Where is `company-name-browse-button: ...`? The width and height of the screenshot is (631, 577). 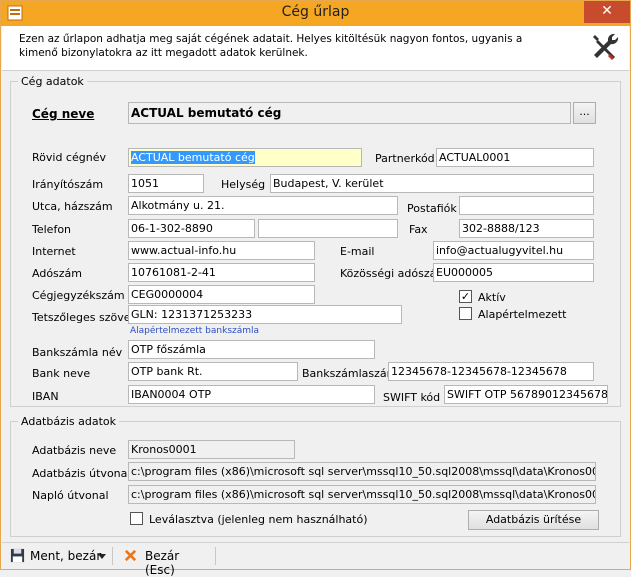 company-name-browse-button: ... is located at coordinates (584, 113).